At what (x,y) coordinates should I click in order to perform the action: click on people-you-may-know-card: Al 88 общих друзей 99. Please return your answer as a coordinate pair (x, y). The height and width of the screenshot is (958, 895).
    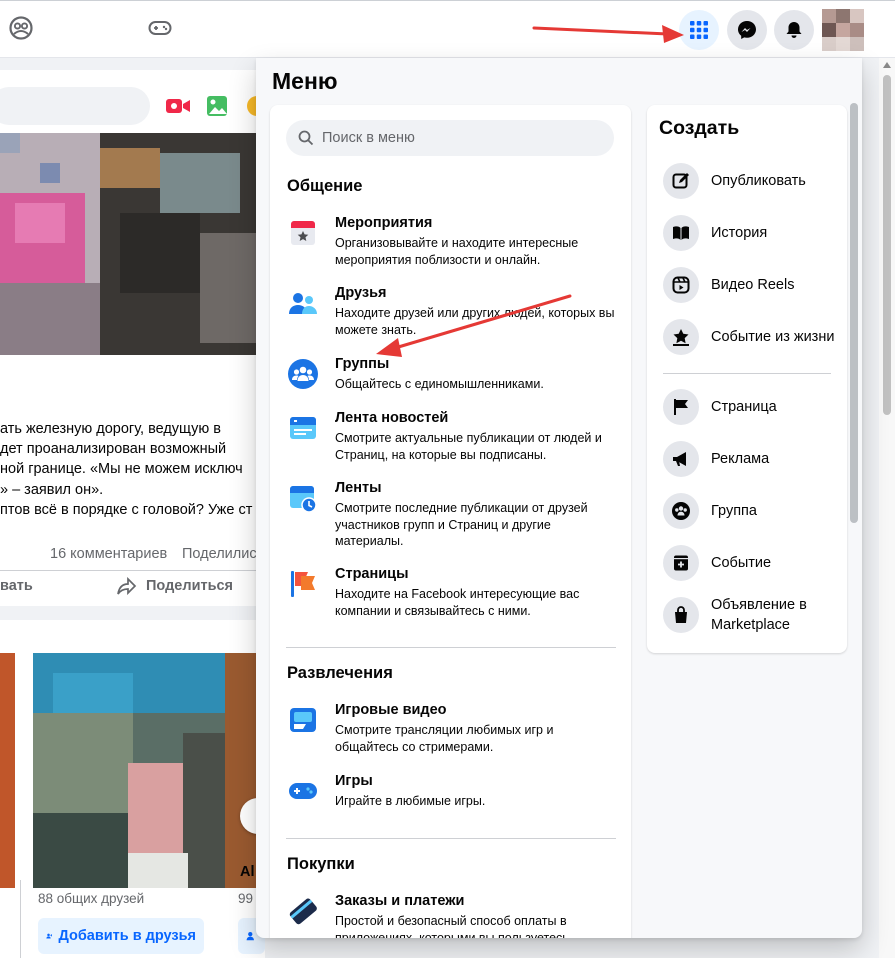
    Looking at the image, I should click on (138, 789).